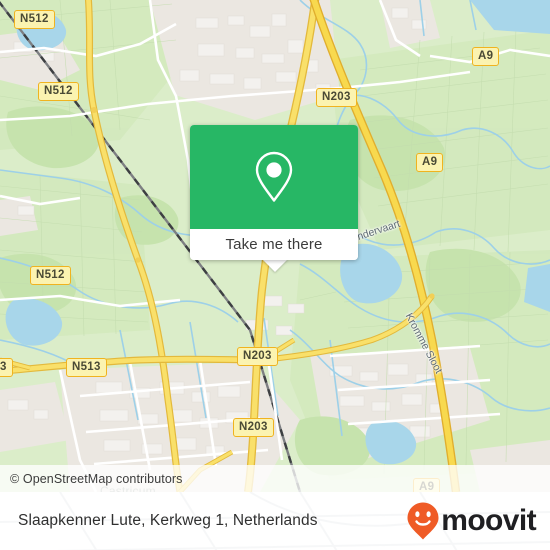 The image size is (550, 550). Describe the element at coordinates (336, 97) in the screenshot. I see `road-shield-n203-top: N203` at that location.